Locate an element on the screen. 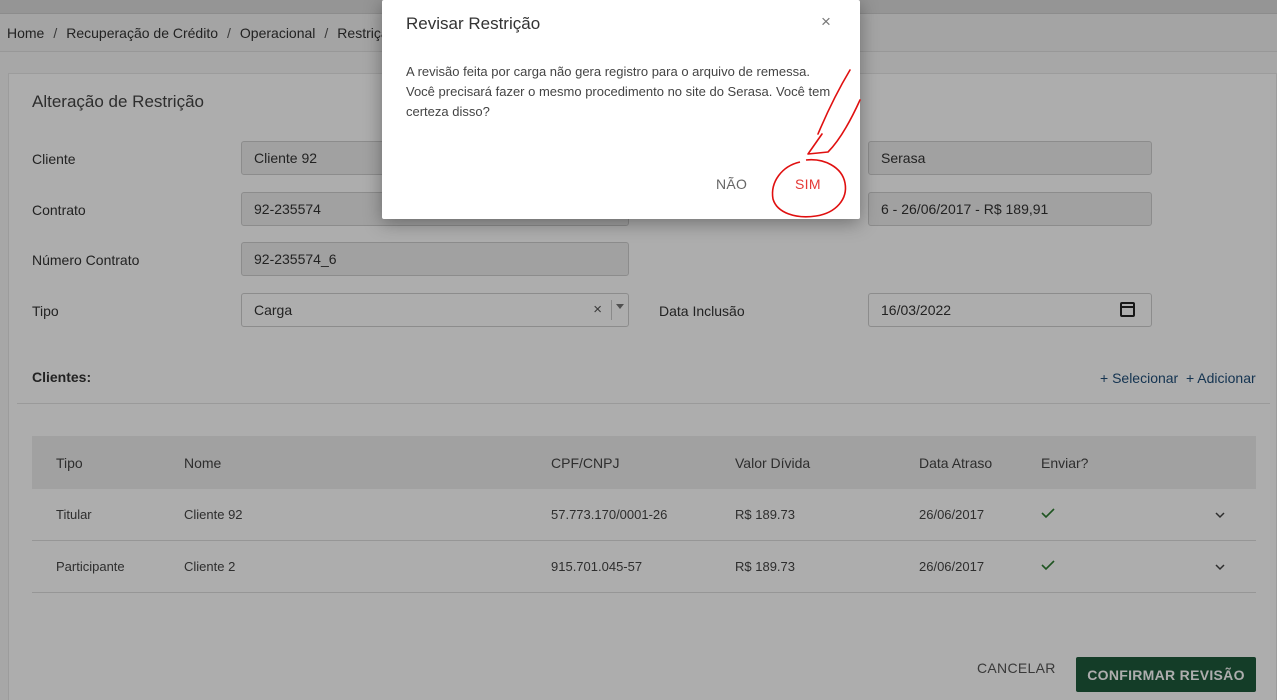 This screenshot has height=700, width=1277. dialog-title: Revisar Restrição is located at coordinates (473, 23).